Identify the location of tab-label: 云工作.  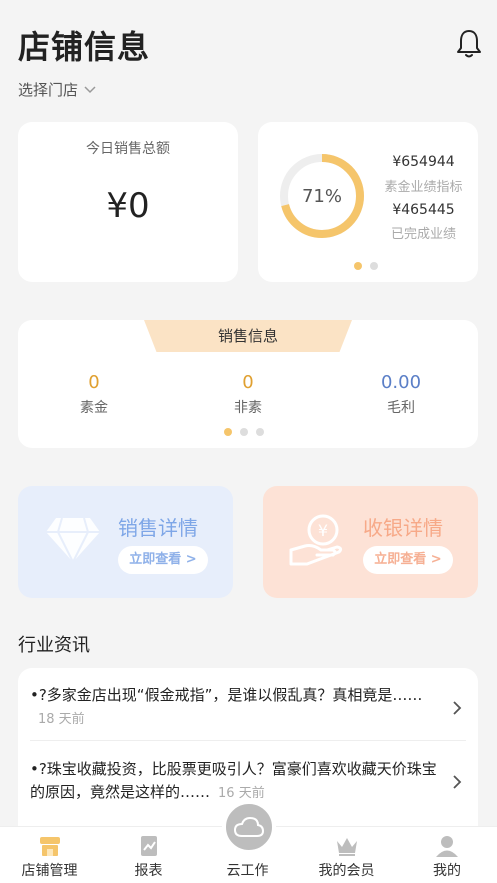
(247, 871).